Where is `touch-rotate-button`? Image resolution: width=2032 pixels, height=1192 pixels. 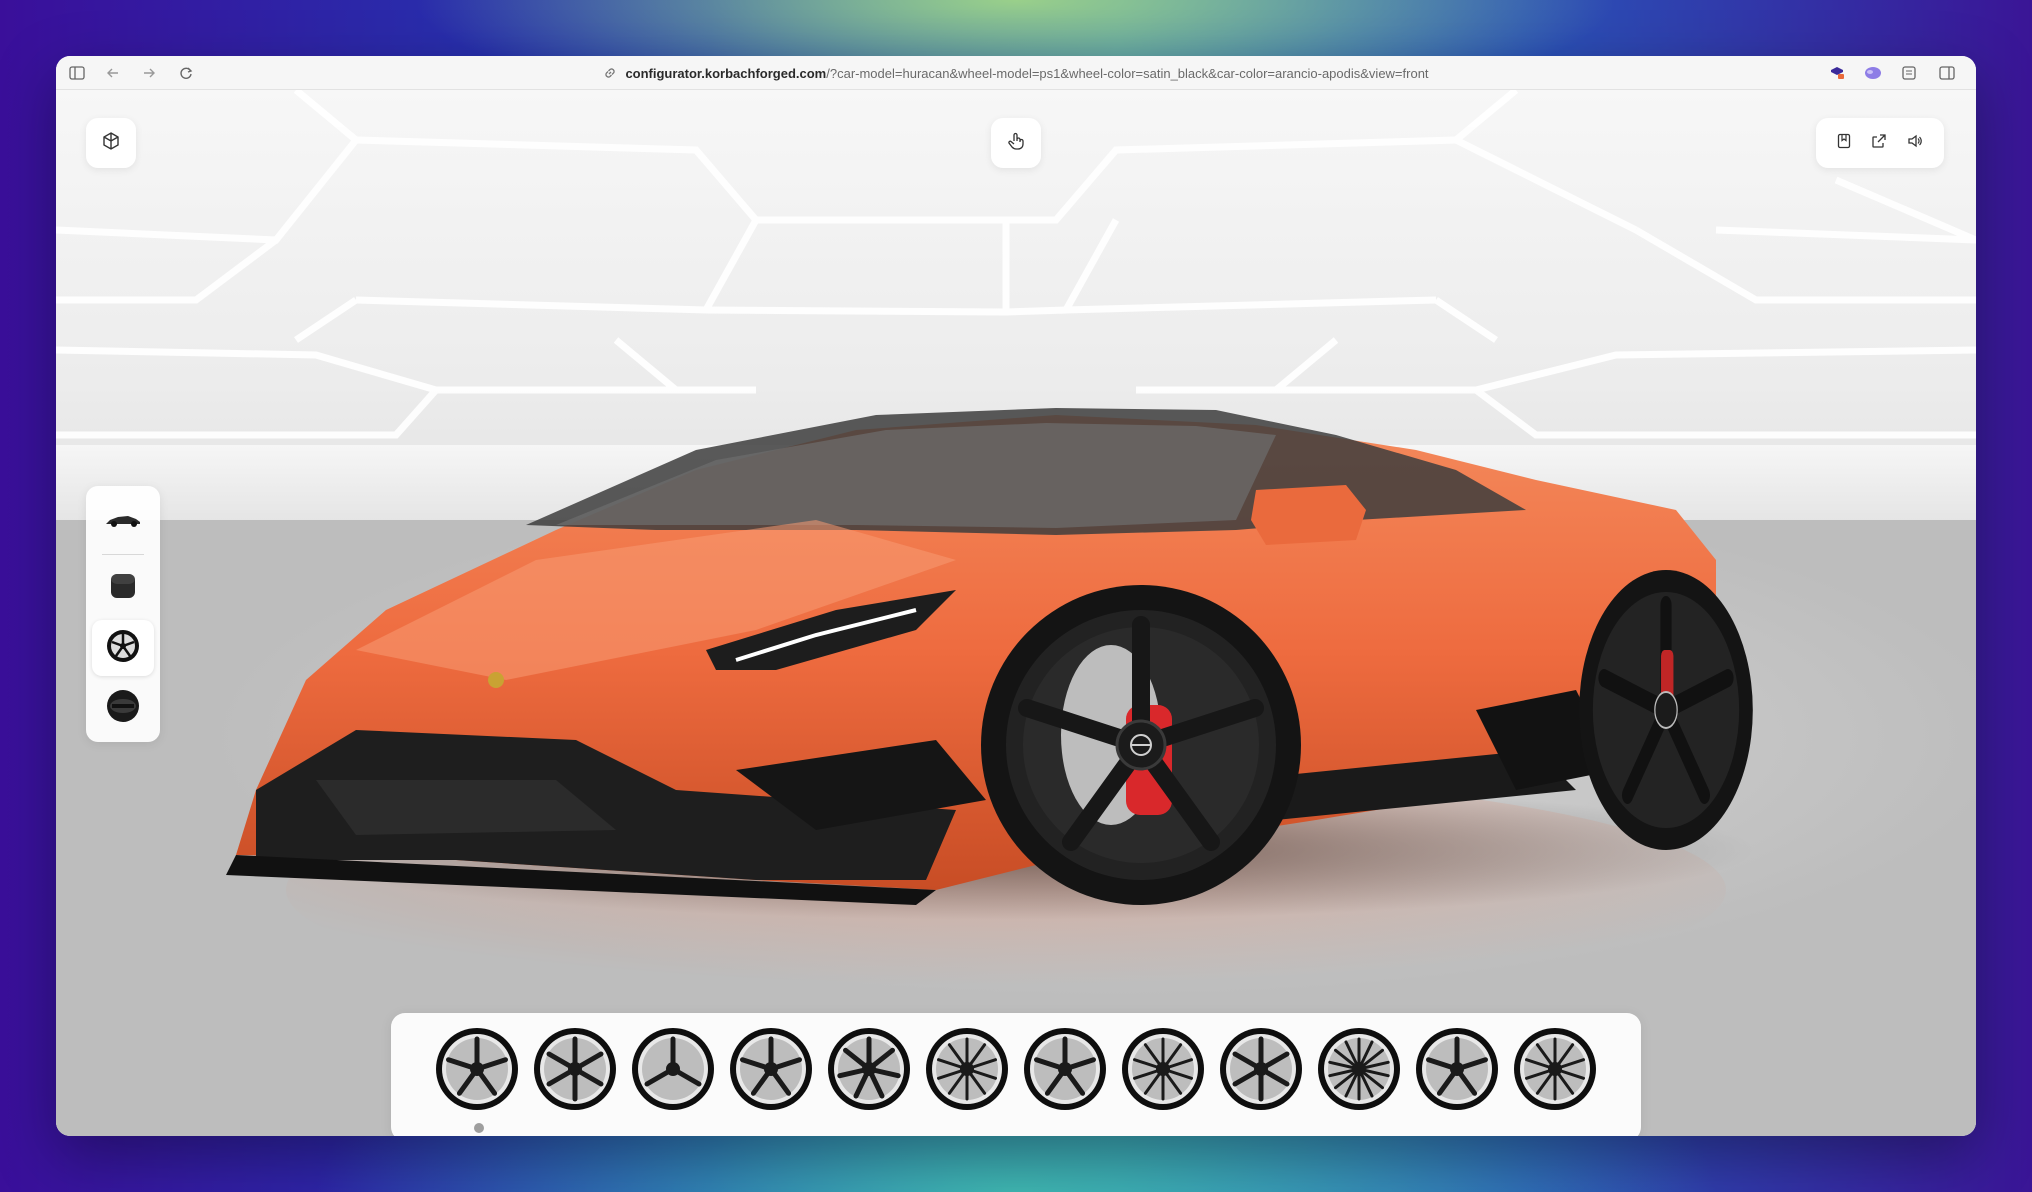
touch-rotate-button is located at coordinates (1016, 143).